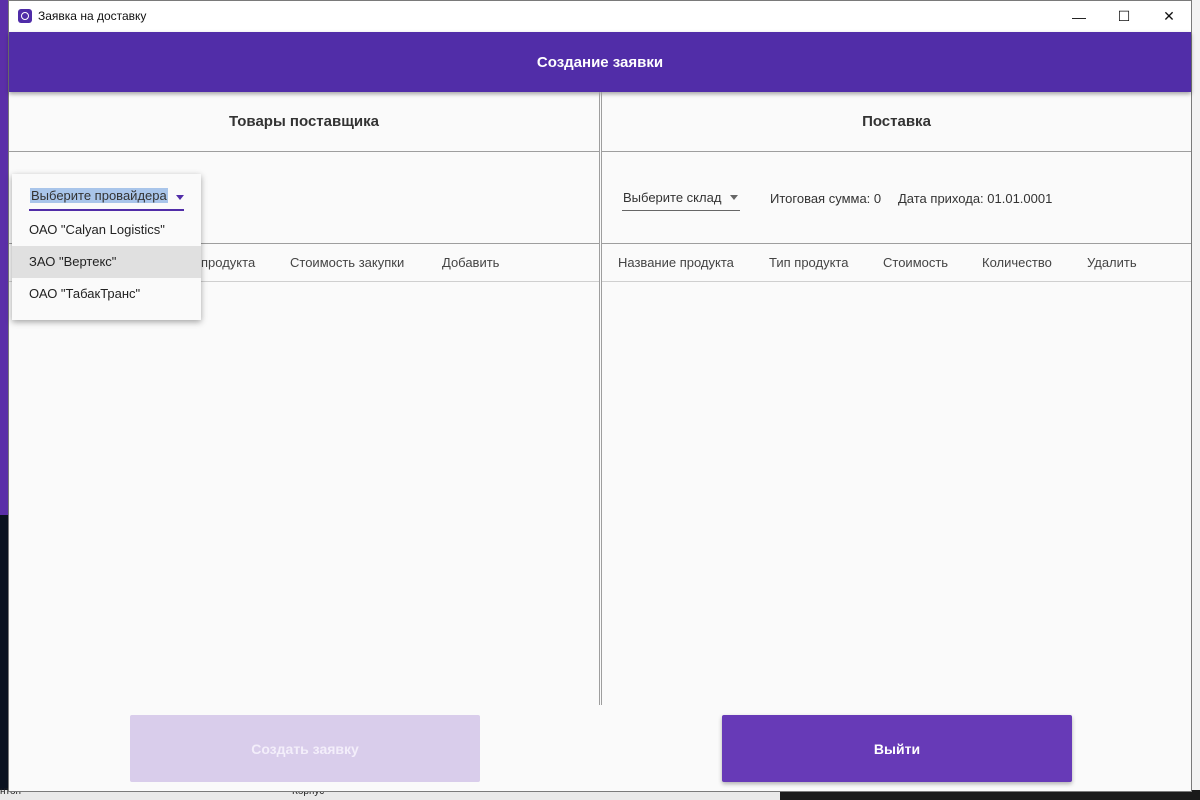 The width and height of the screenshot is (1200, 800). Describe the element at coordinates (25, 16) in the screenshot. I see `app-logo-icon` at that location.